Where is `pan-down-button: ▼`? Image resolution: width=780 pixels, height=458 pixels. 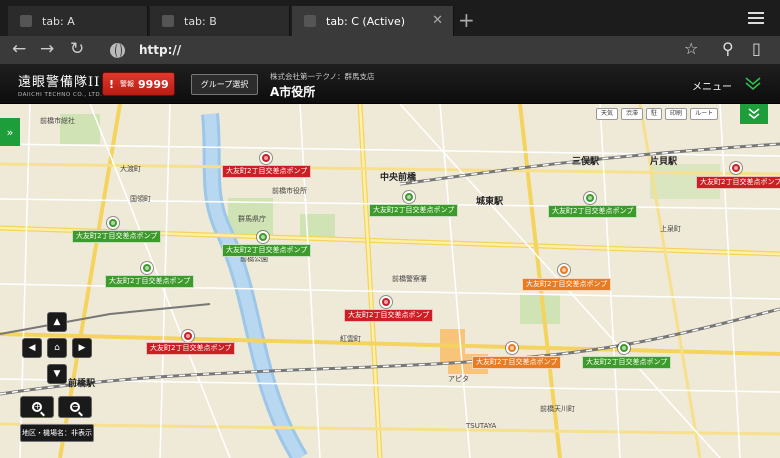 pan-down-button: ▼ is located at coordinates (57, 374).